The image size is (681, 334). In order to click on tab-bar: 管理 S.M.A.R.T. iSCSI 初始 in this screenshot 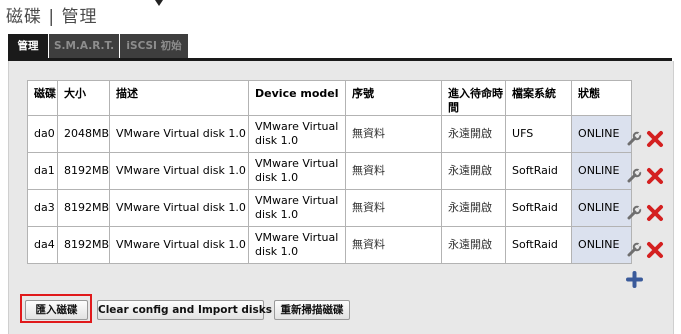, I will do `click(340, 47)`.